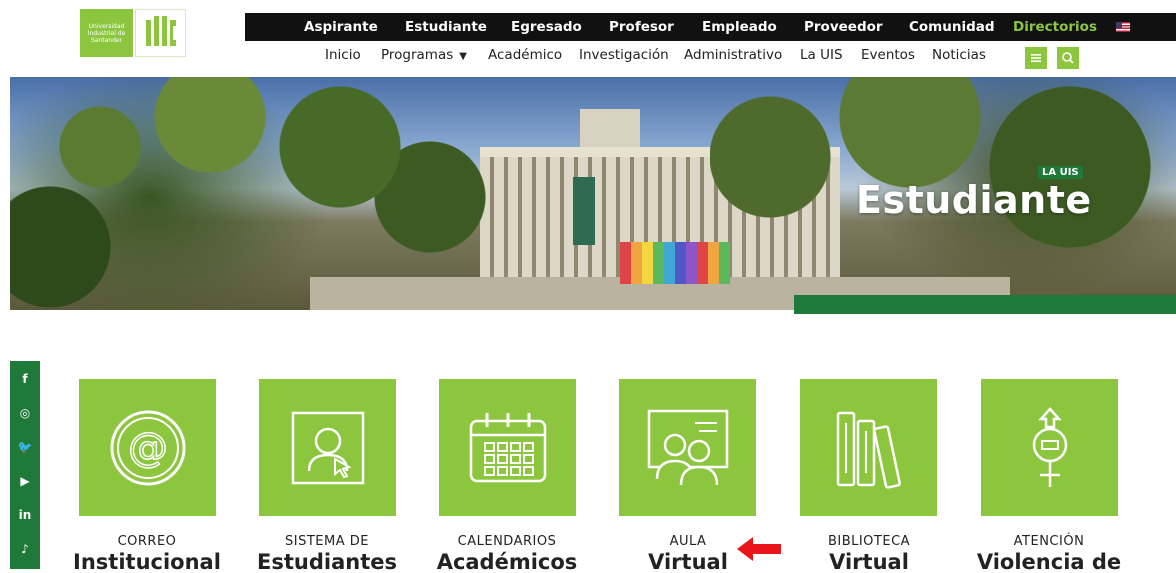  Describe the element at coordinates (1055, 27) in the screenshot. I see `nav-directorios: Directorios` at that location.